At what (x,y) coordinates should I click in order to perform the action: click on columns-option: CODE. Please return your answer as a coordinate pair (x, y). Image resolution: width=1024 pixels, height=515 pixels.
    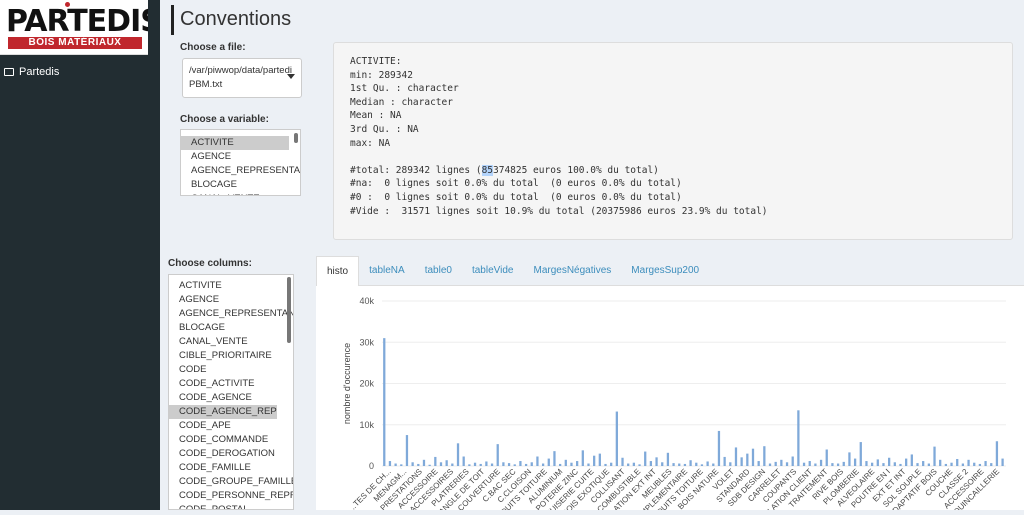
    Looking at the image, I should click on (231, 370).